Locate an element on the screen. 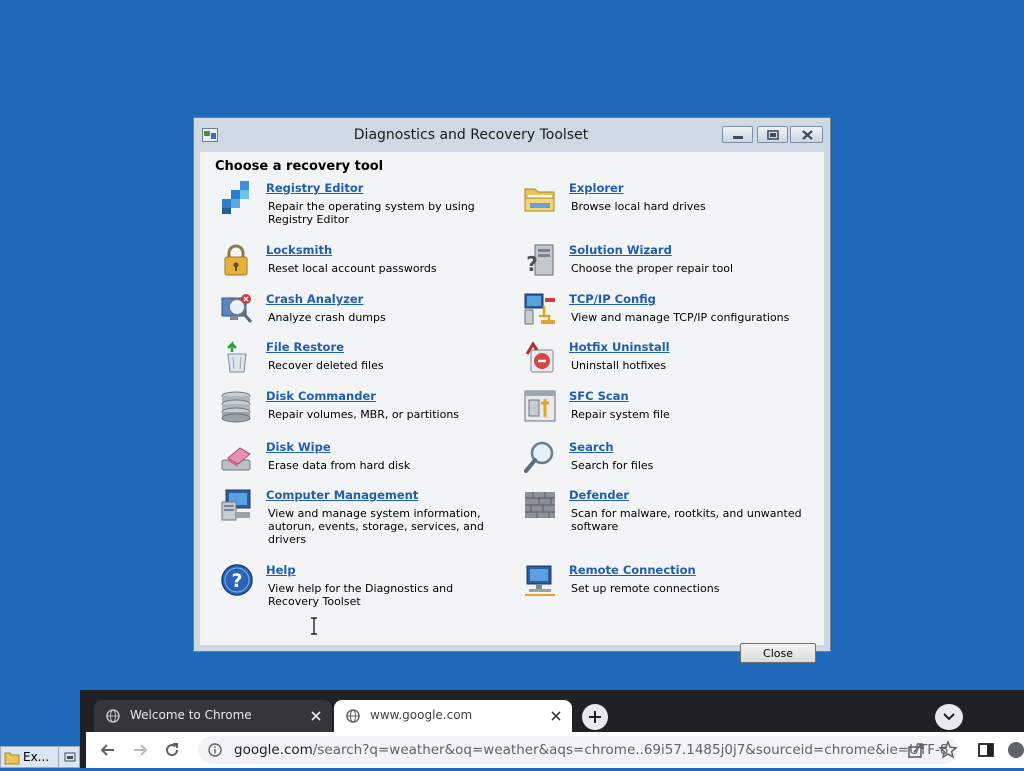  registry-editor-link: Registry Editor is located at coordinates (314, 188).